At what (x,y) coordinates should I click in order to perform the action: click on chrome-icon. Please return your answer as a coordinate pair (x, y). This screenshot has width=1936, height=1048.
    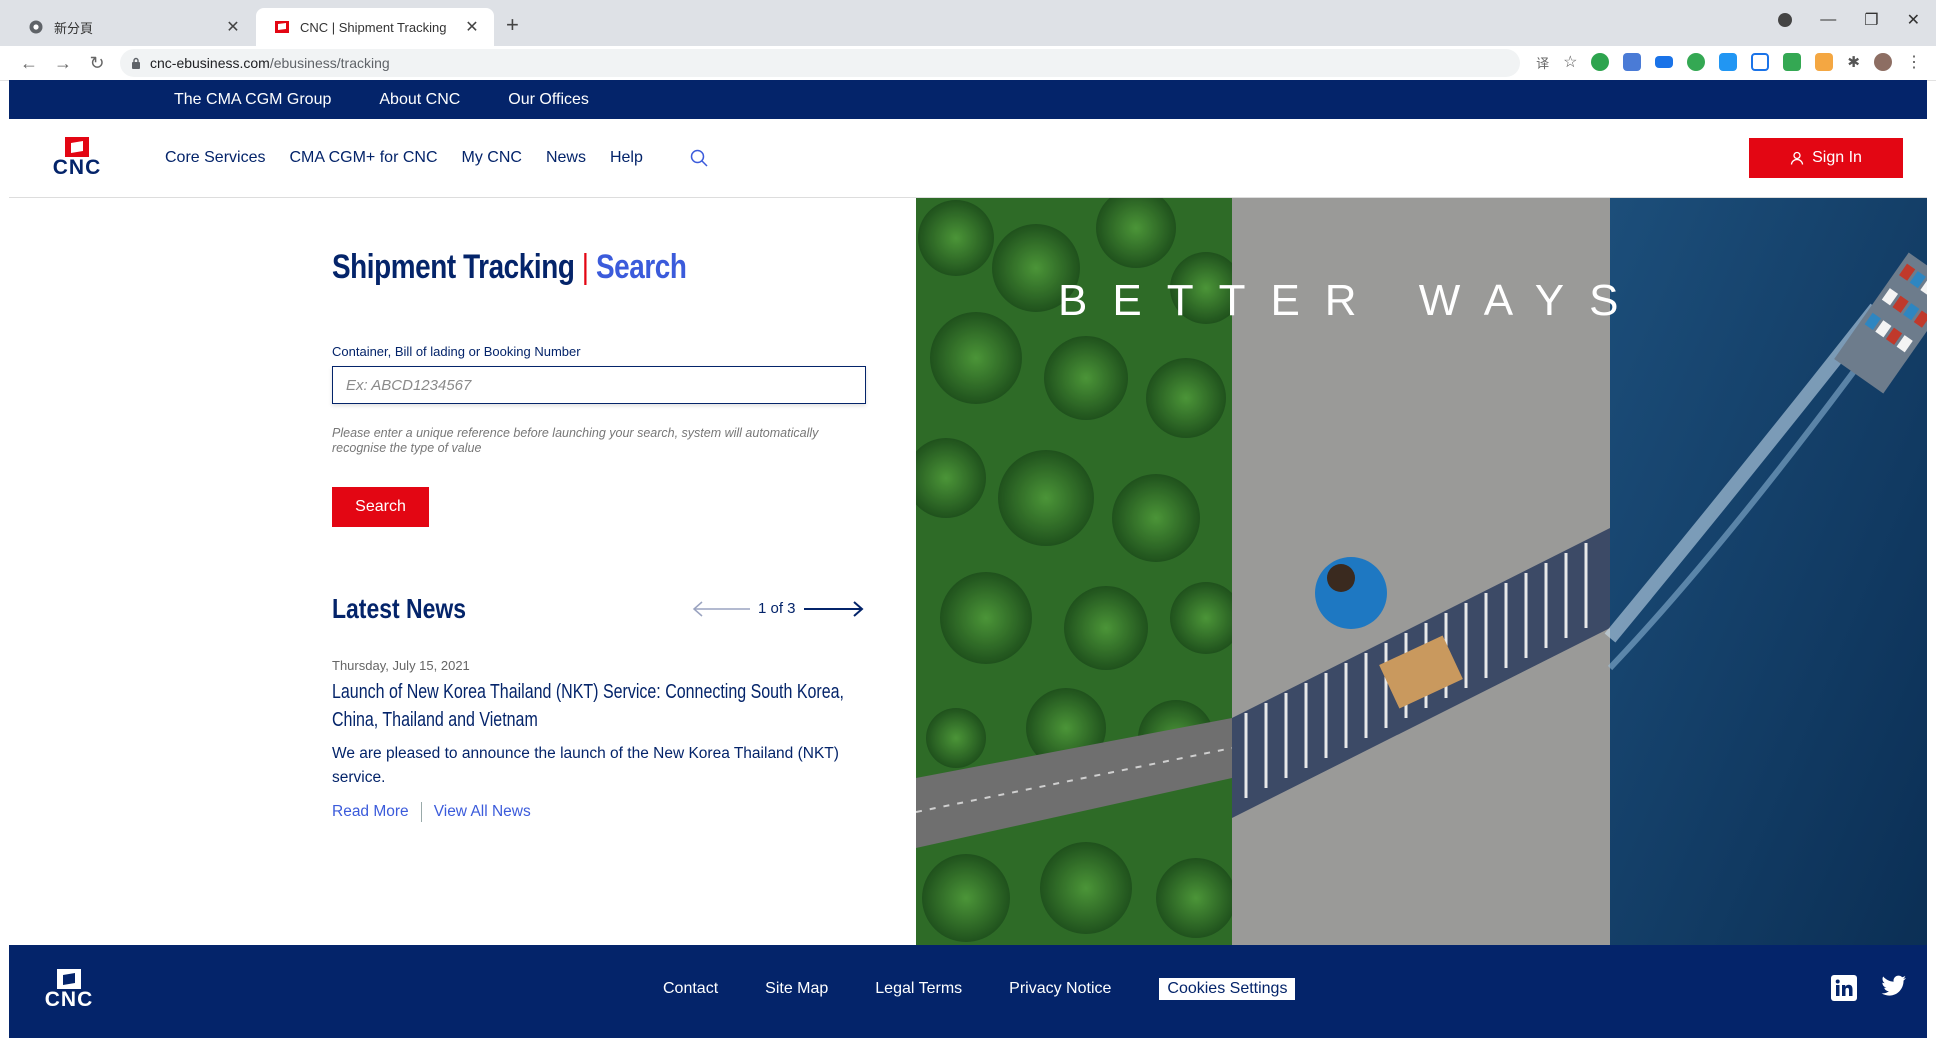
    Looking at the image, I should click on (36, 27).